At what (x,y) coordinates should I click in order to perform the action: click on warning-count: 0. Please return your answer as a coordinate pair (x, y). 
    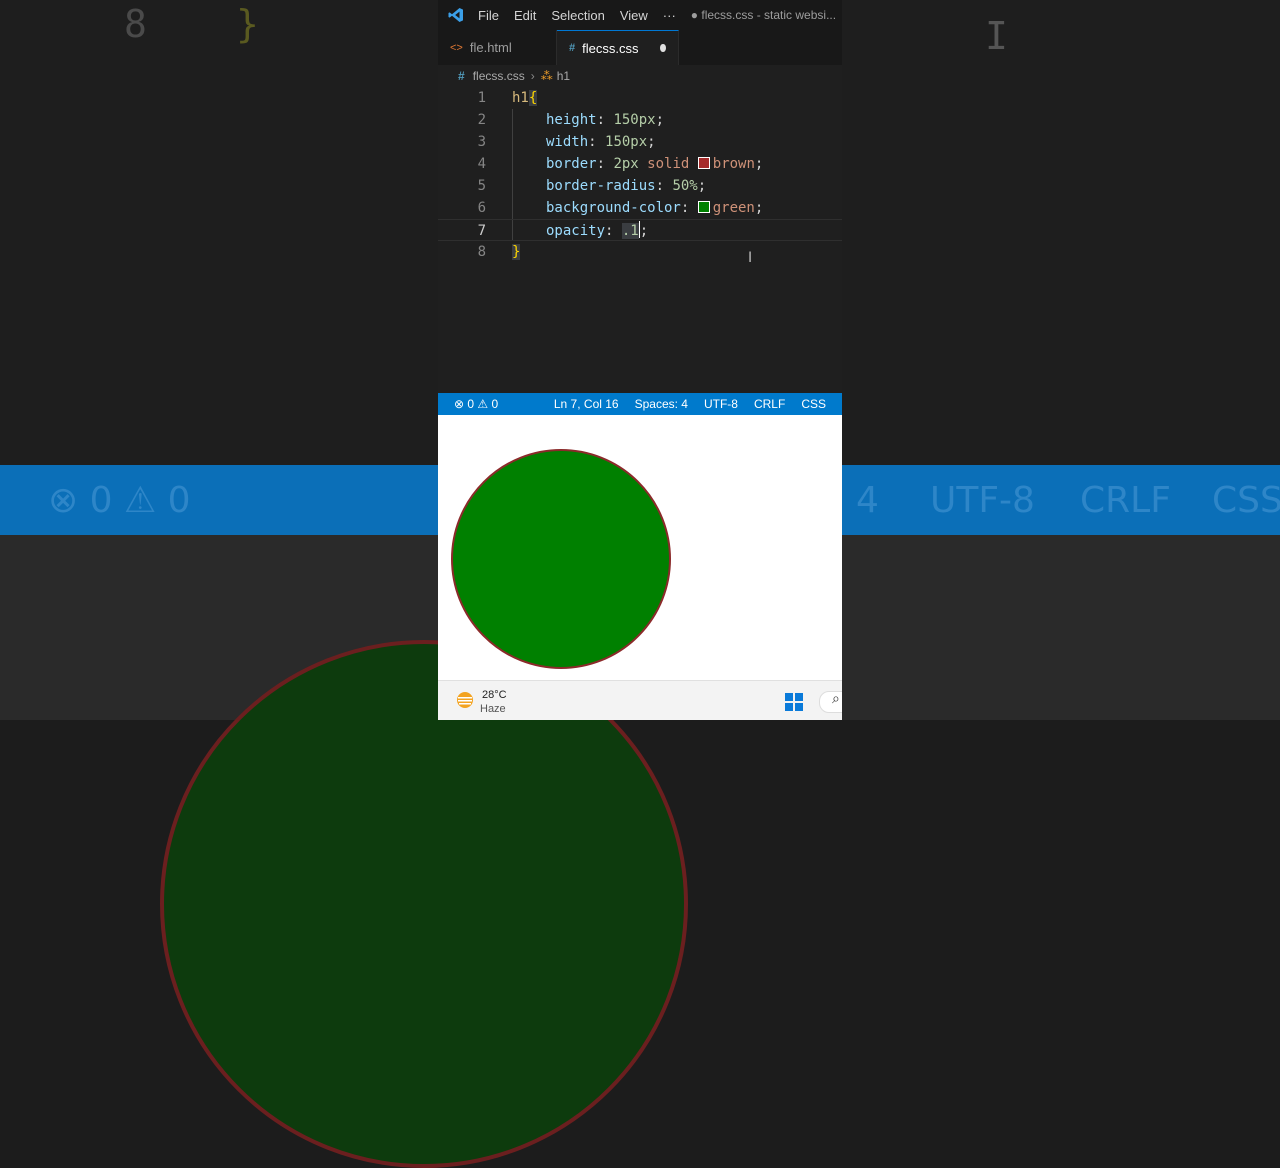
    Looking at the image, I should click on (495, 404).